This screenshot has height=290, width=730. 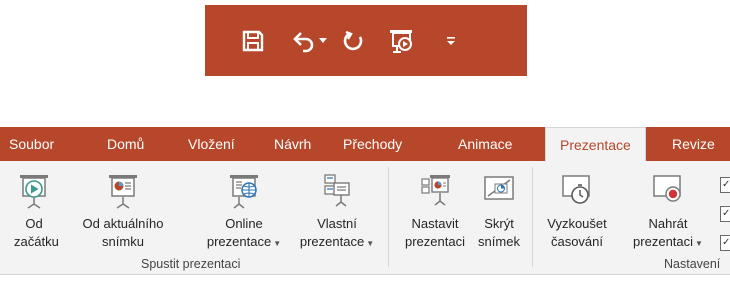 I want to click on online-presentation-line2: prezentace ▼, so click(x=244, y=241).